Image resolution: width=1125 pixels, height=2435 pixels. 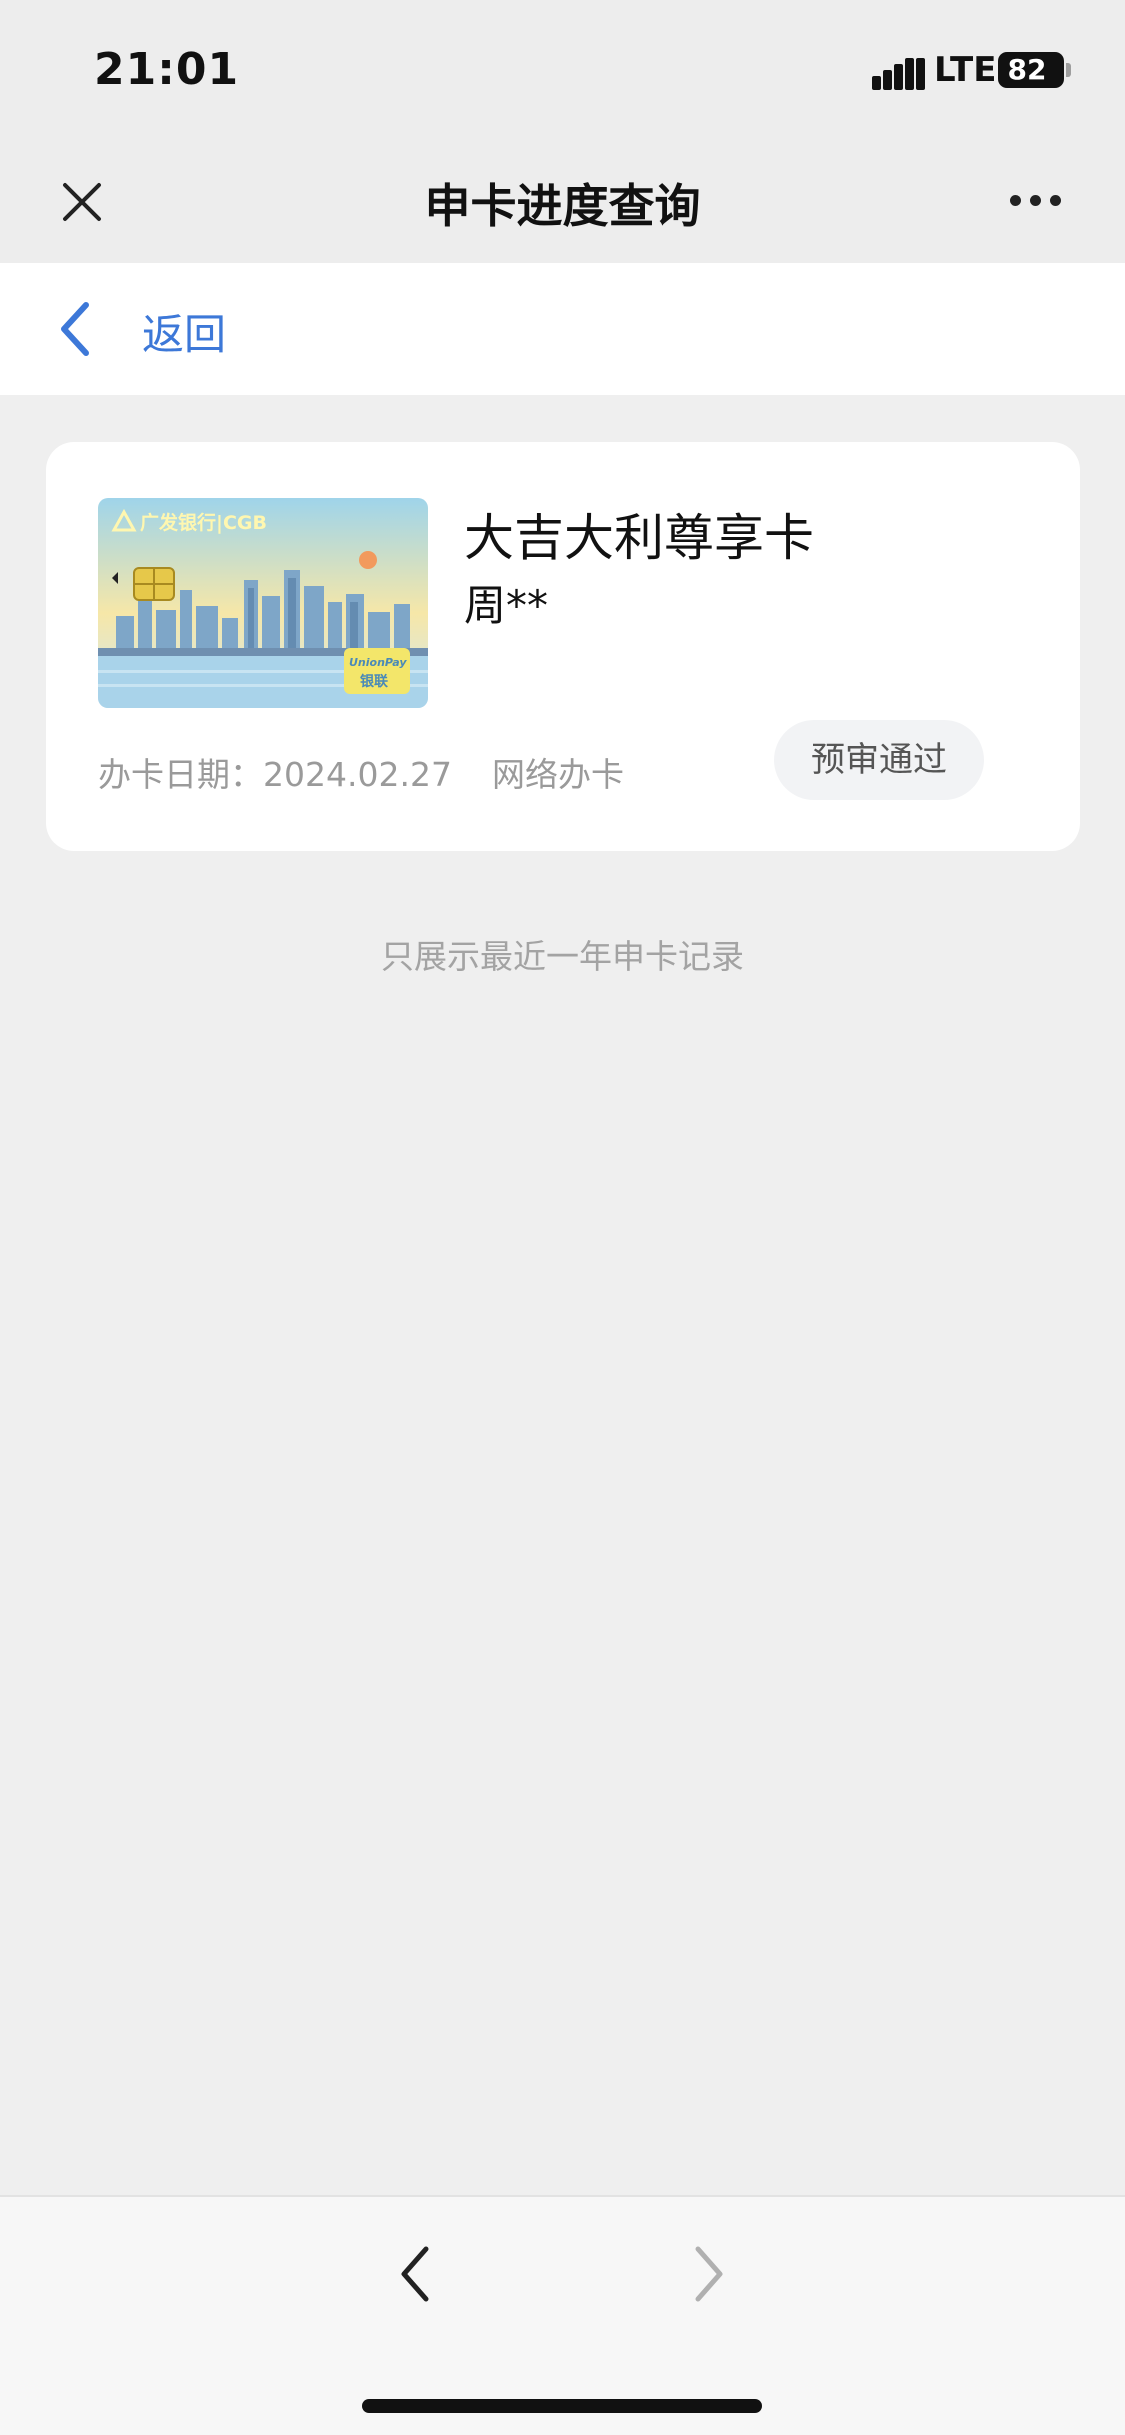 I want to click on battery-level: 82, so click(x=1027, y=69).